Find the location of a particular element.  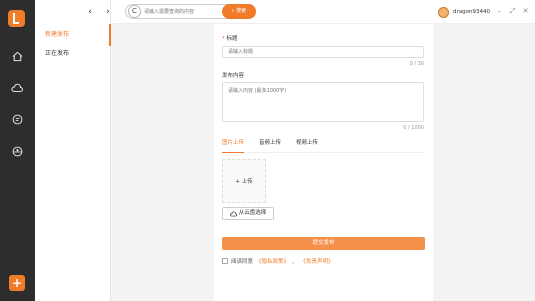

top-bar: ‹ › C ⌕ 搜索 dragon93440 – ⤢ ✕ is located at coordinates (311, 12).